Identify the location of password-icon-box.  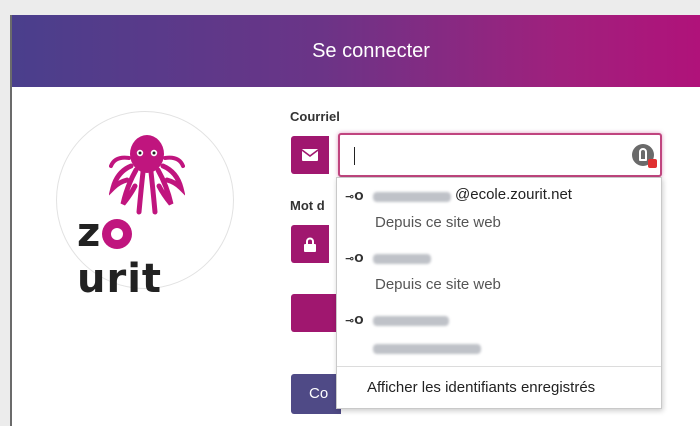
(310, 244).